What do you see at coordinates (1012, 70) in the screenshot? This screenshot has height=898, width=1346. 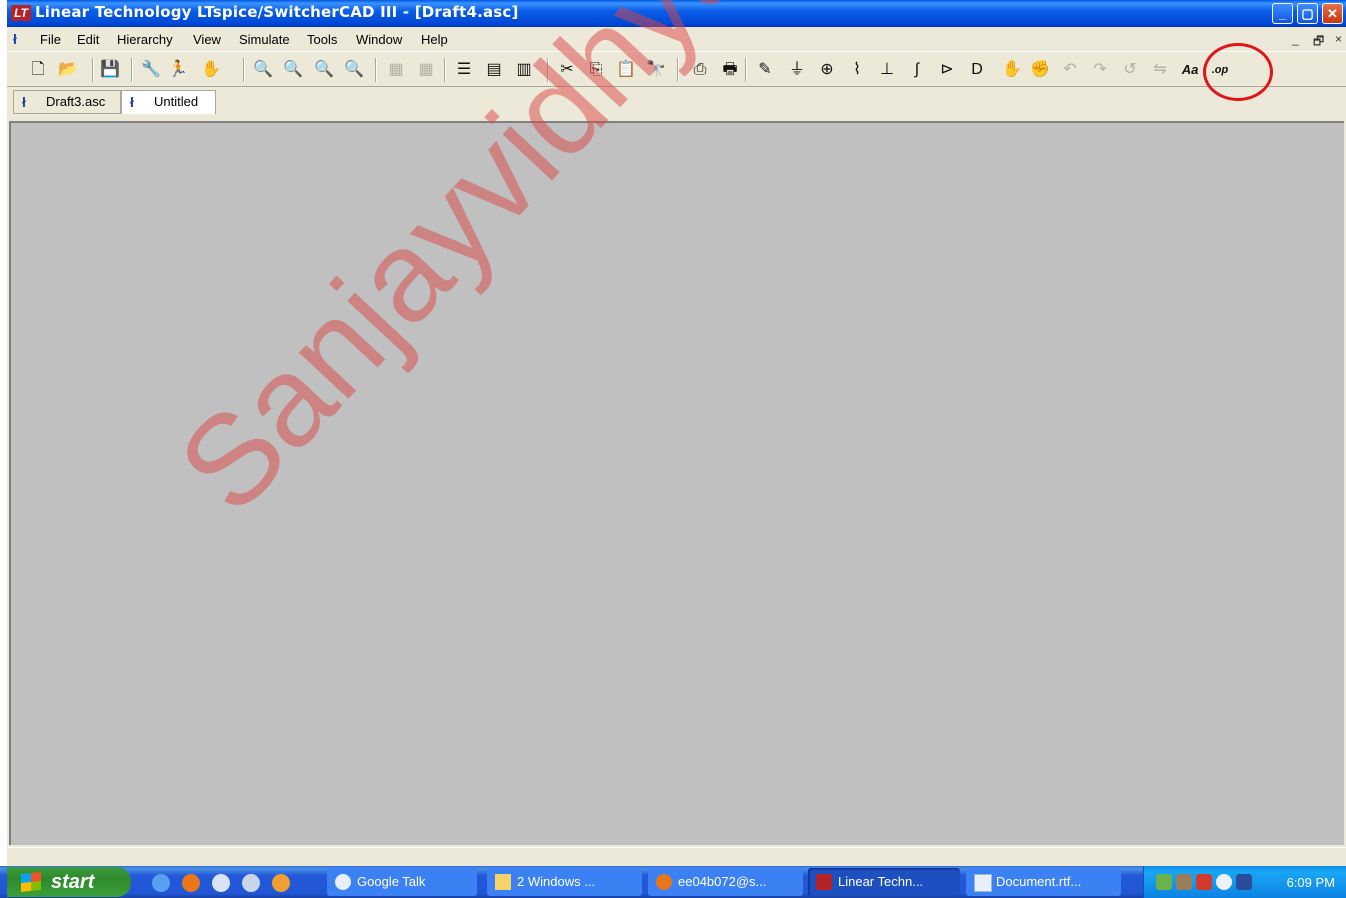 I see `move-icon: ✋` at bounding box center [1012, 70].